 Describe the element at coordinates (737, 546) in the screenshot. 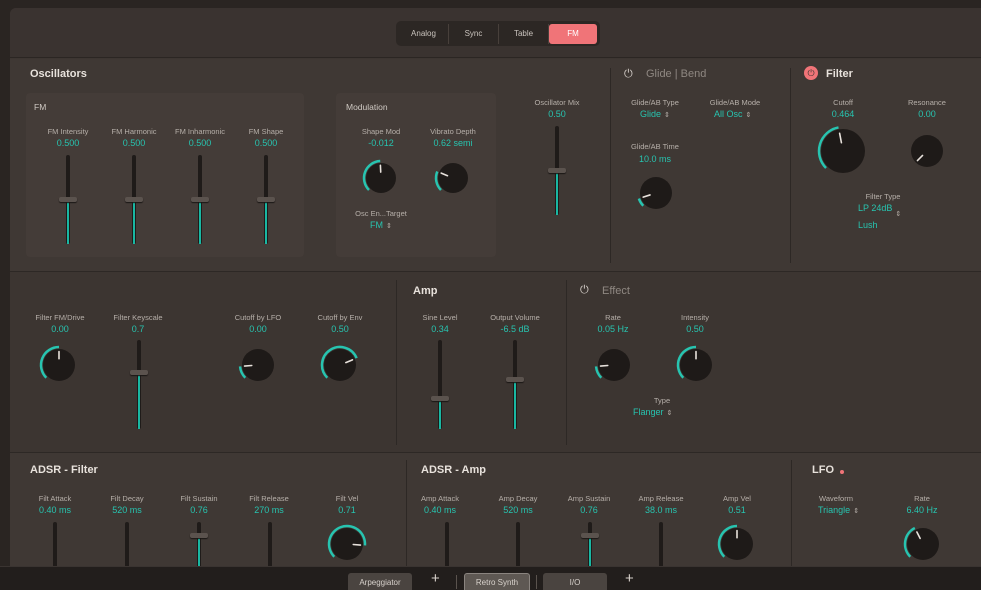

I see `amp-vel-knob` at that location.